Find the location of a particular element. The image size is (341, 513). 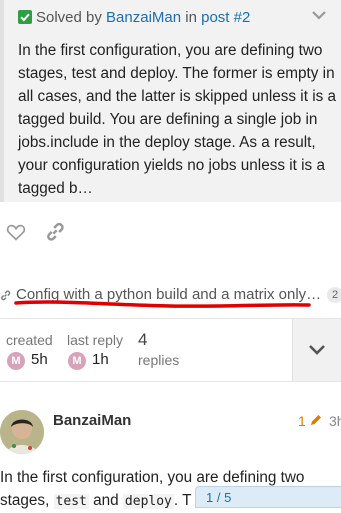

created-time: 5h is located at coordinates (39, 359).